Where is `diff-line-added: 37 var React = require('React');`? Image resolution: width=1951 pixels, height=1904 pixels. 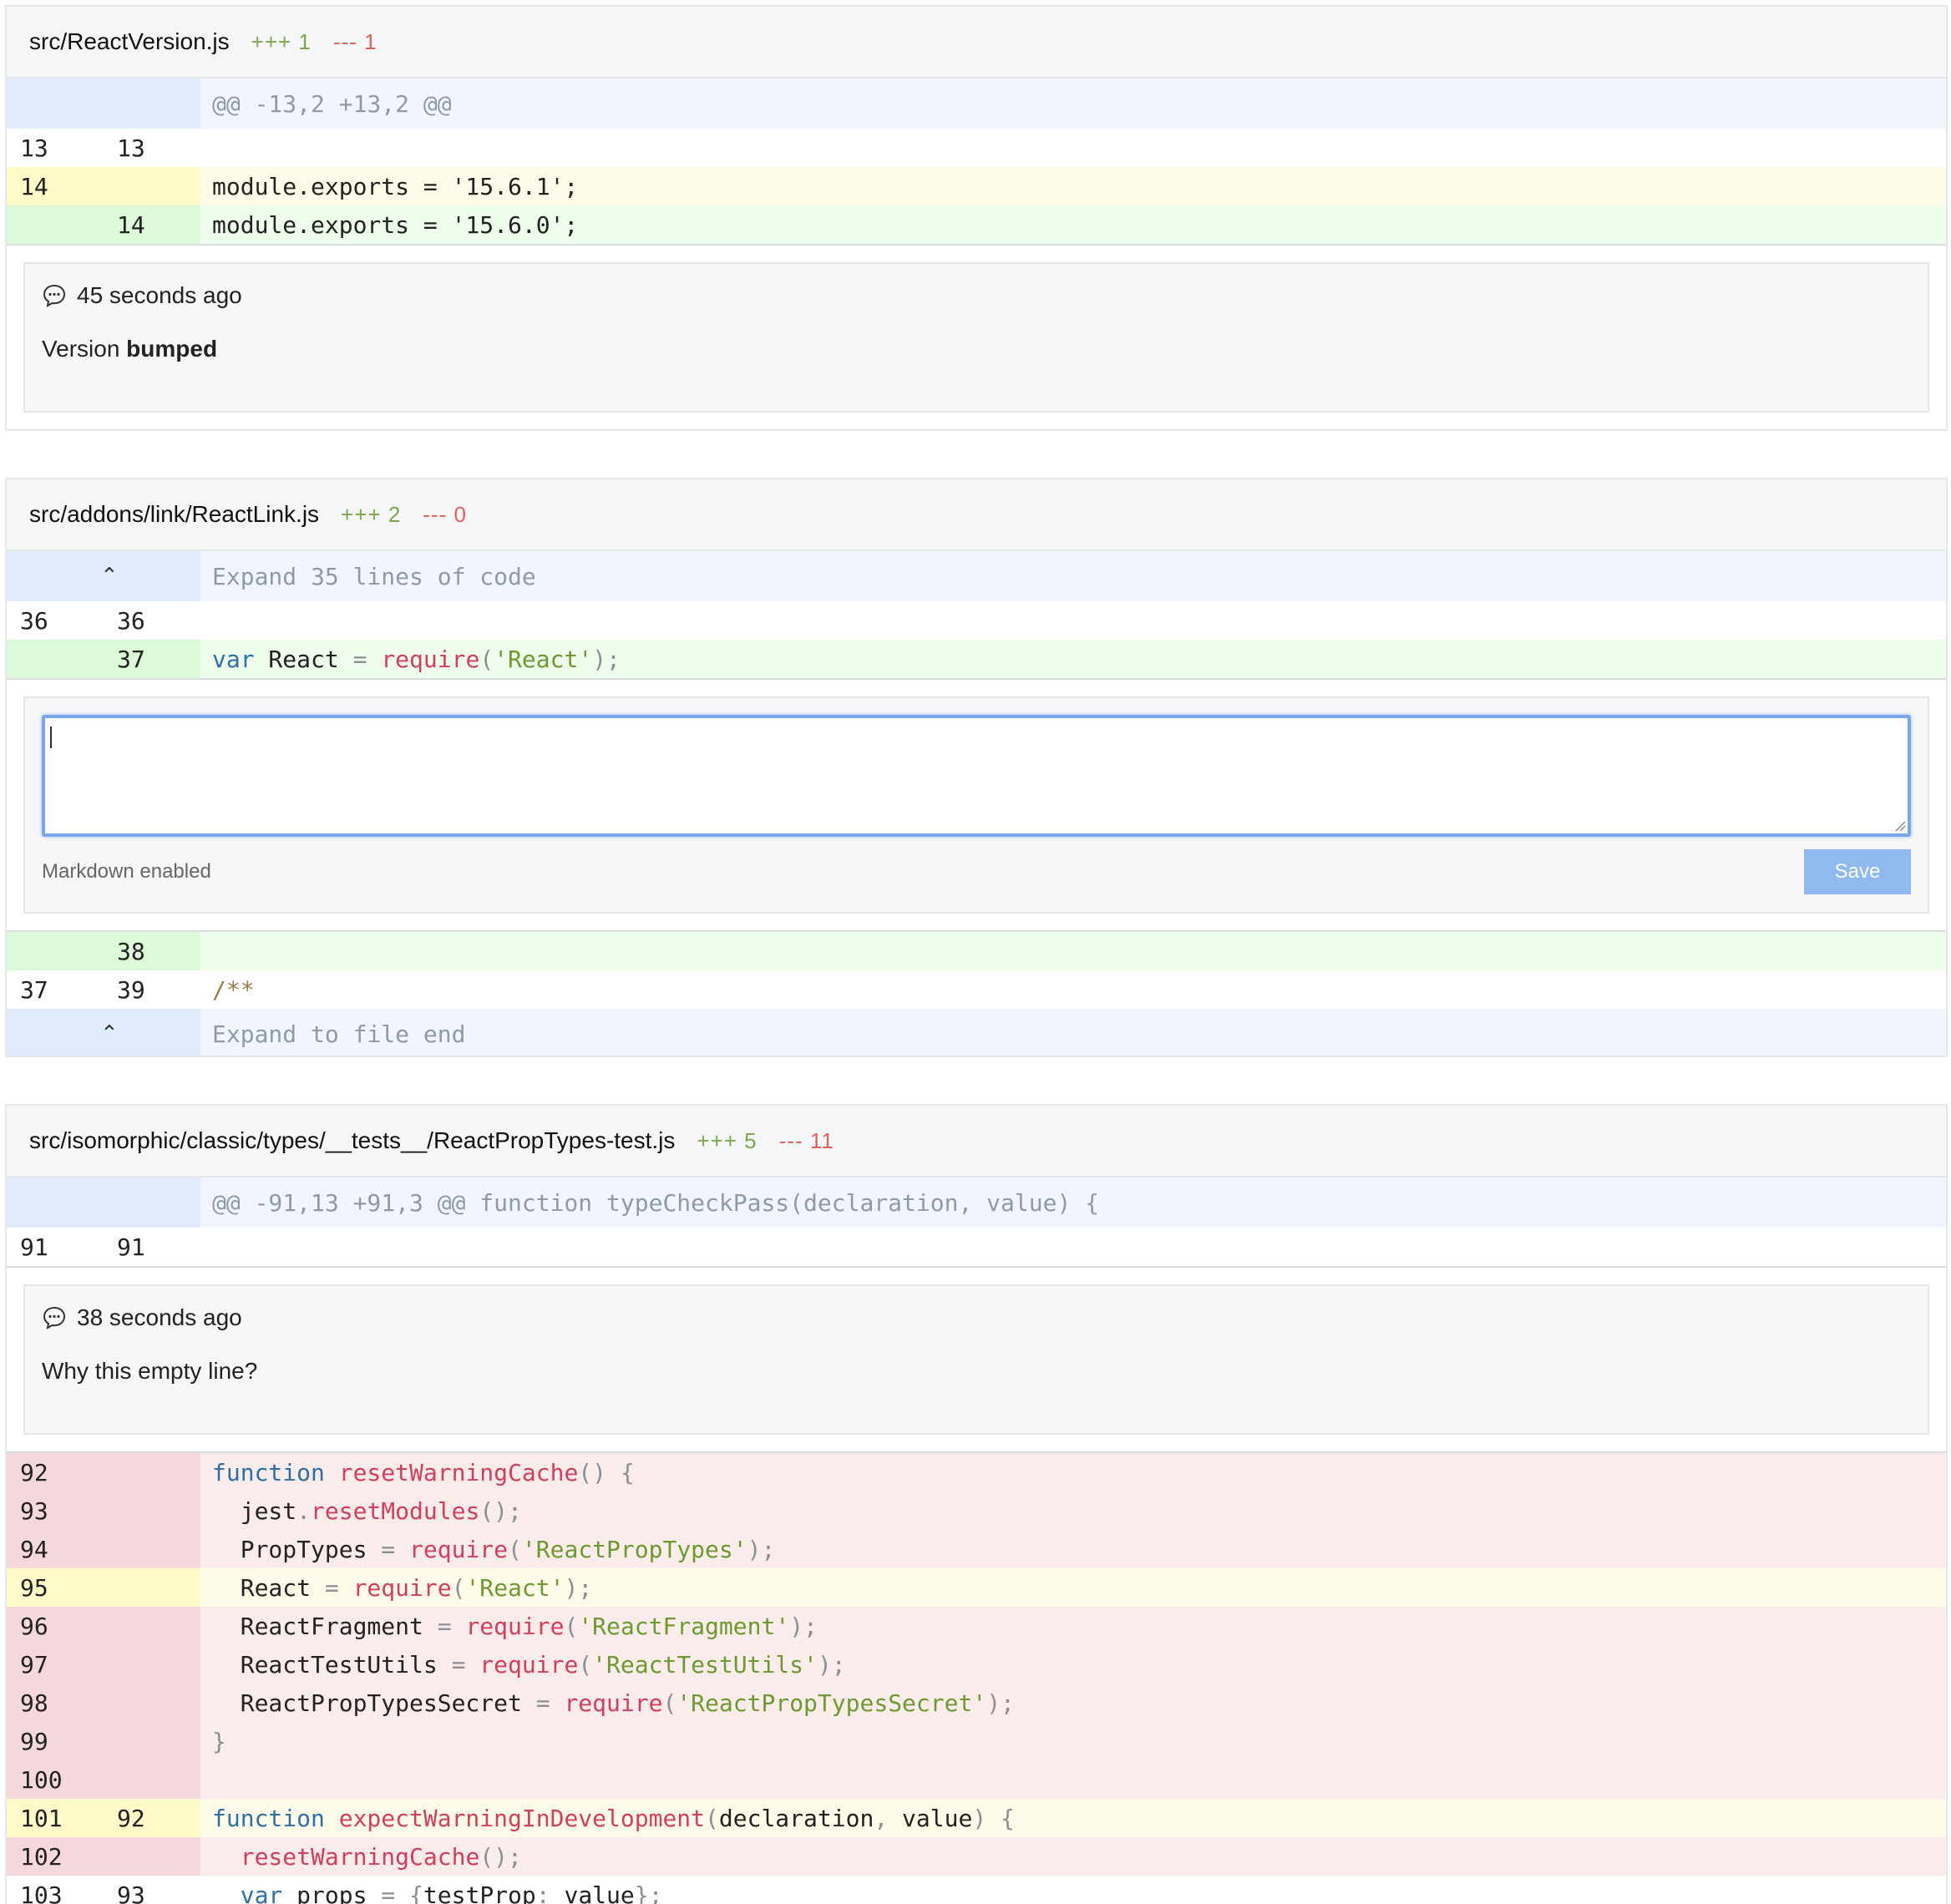 diff-line-added: 37 var React = require('React'); is located at coordinates (976, 659).